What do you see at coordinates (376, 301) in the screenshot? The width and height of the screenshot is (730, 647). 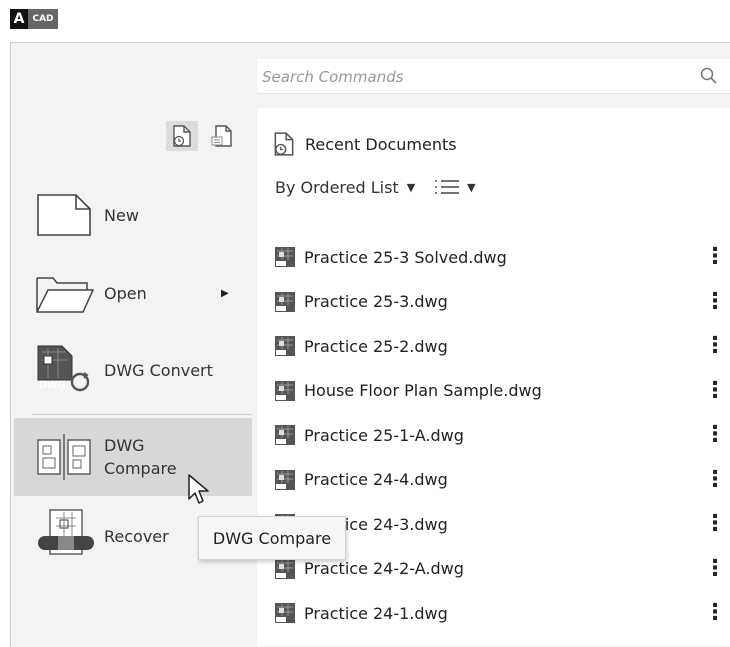 I see `recent-document-name: Practice 25-3.dwg` at bounding box center [376, 301].